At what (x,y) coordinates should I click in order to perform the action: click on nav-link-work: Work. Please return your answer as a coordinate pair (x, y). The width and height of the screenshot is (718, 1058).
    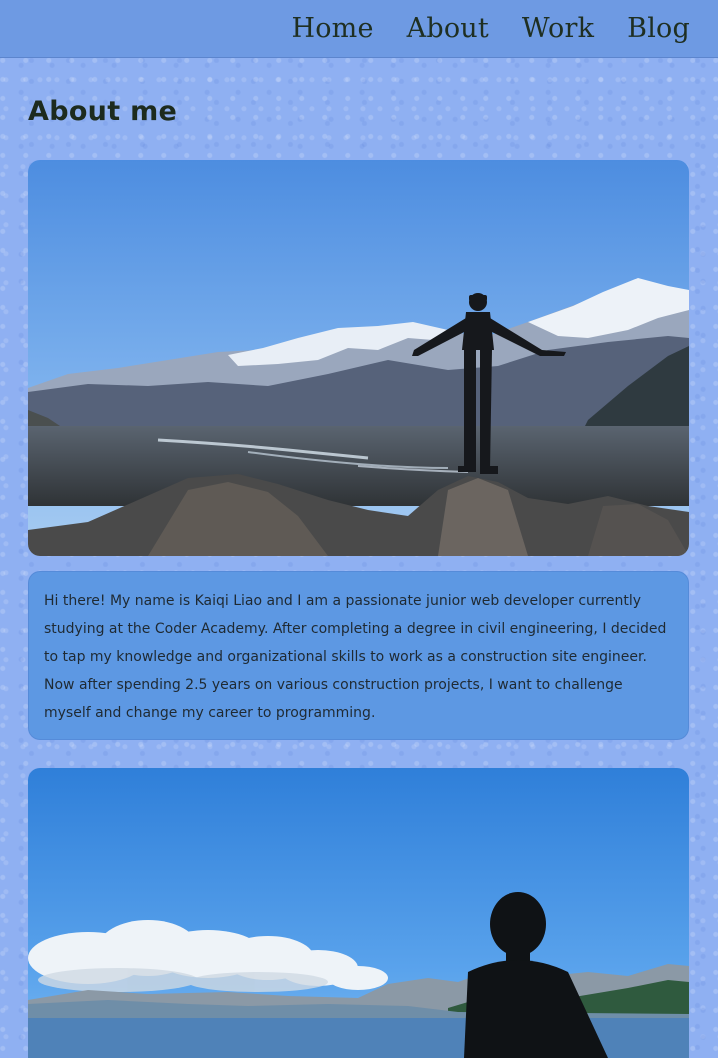
    Looking at the image, I should click on (558, 28).